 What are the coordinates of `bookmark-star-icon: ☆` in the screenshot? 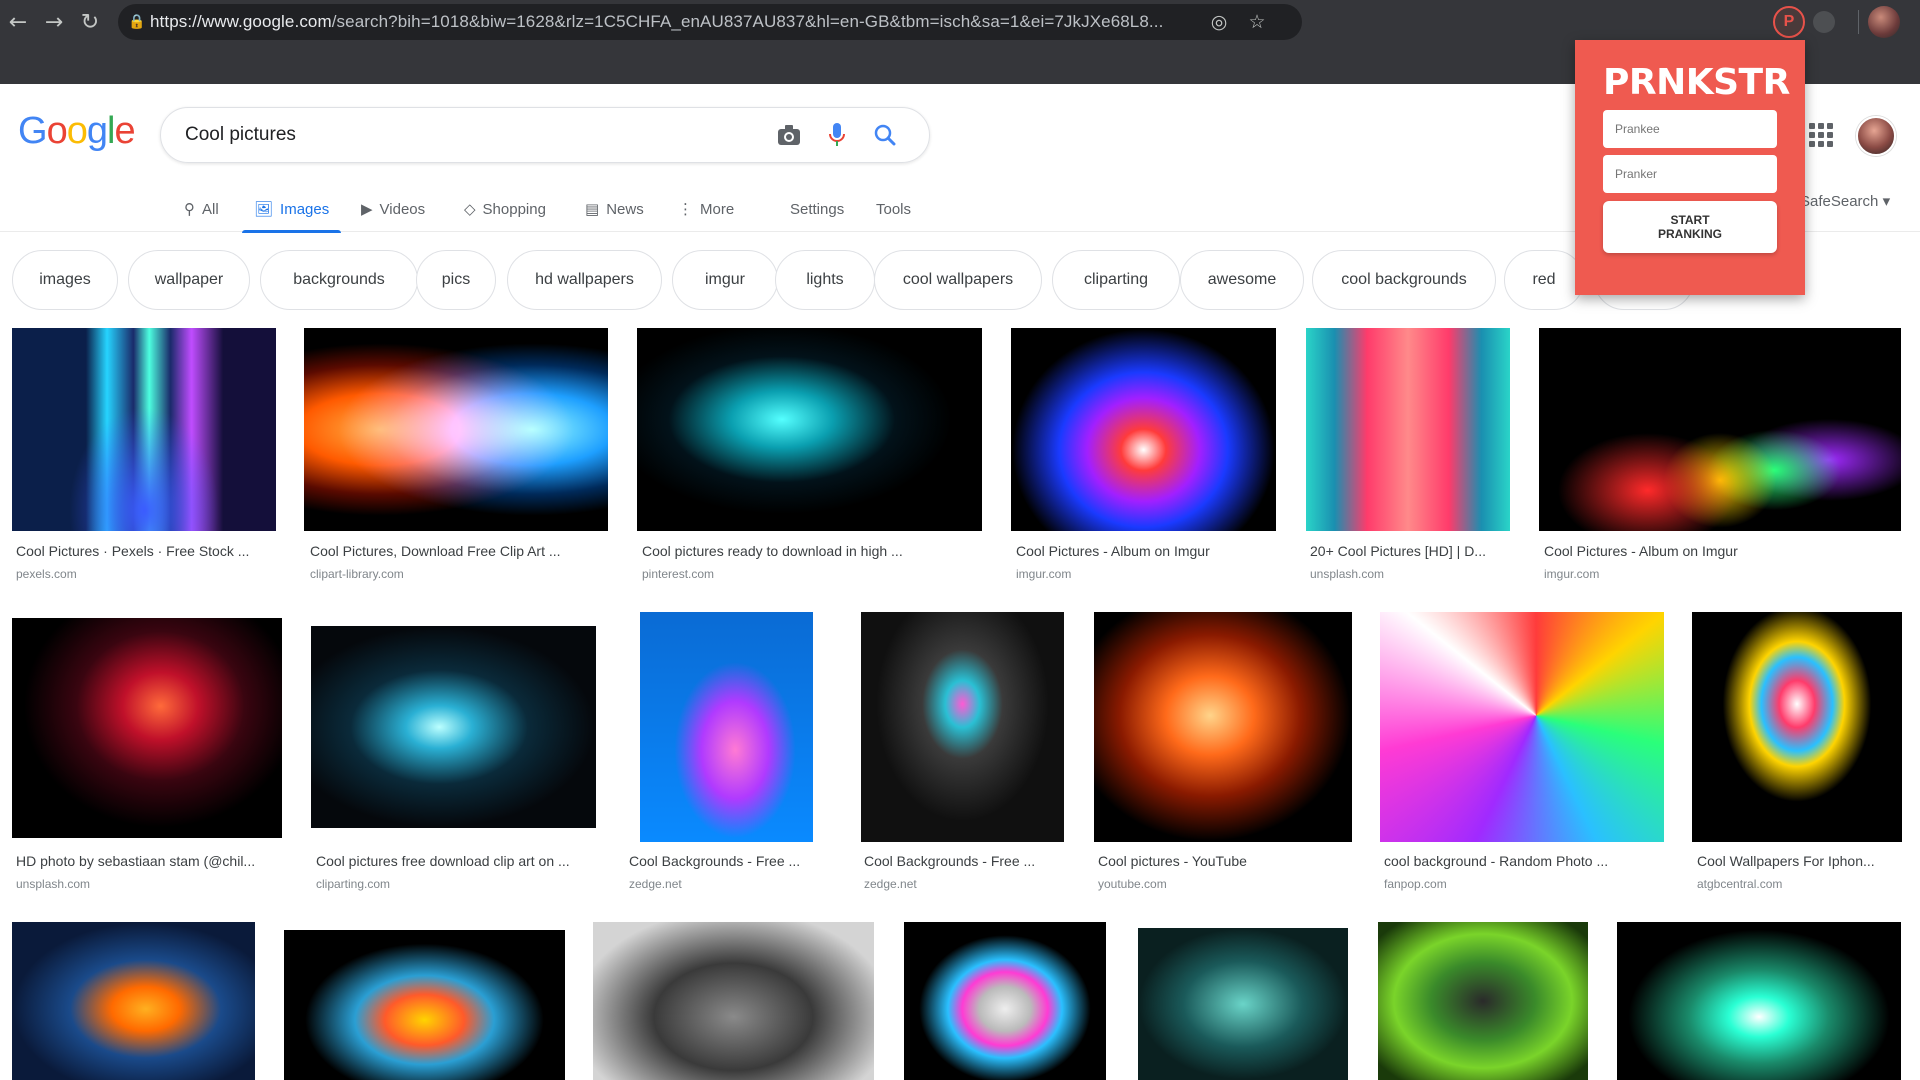 It's located at (1257, 22).